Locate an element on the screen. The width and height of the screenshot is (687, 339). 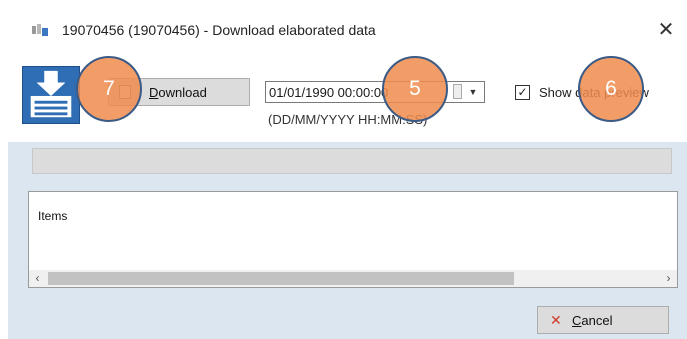
dropdown-arrow-icon: ▼ is located at coordinates (473, 92).